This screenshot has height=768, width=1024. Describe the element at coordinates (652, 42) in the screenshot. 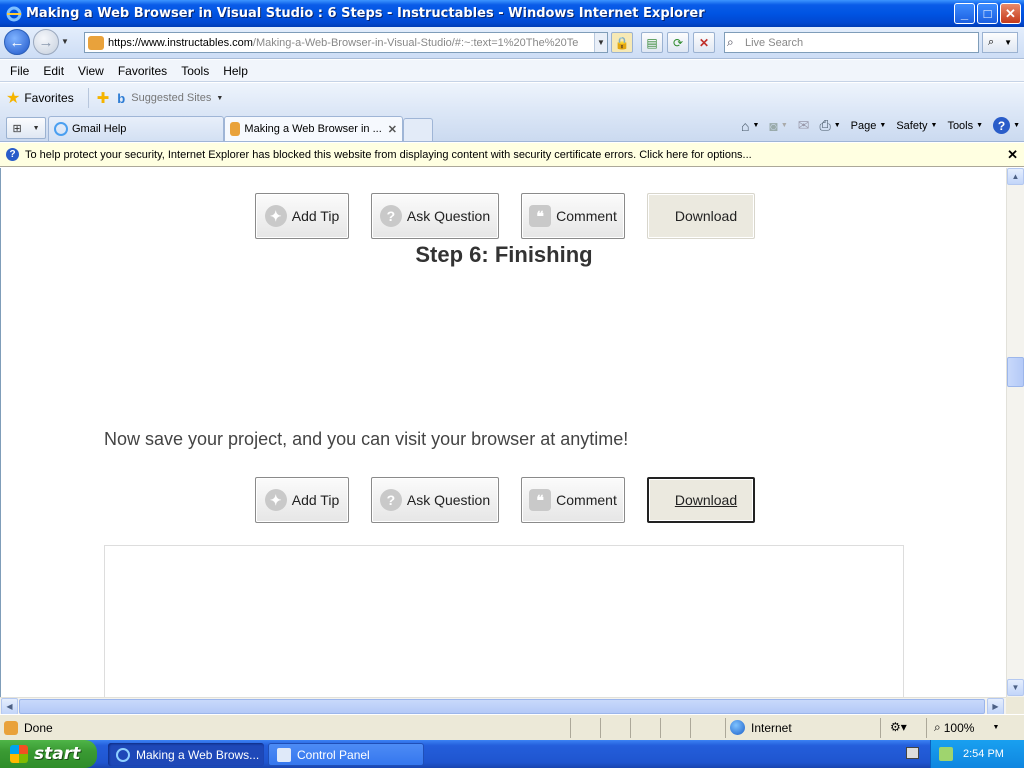

I see `compatibility-view-button: ▤` at that location.